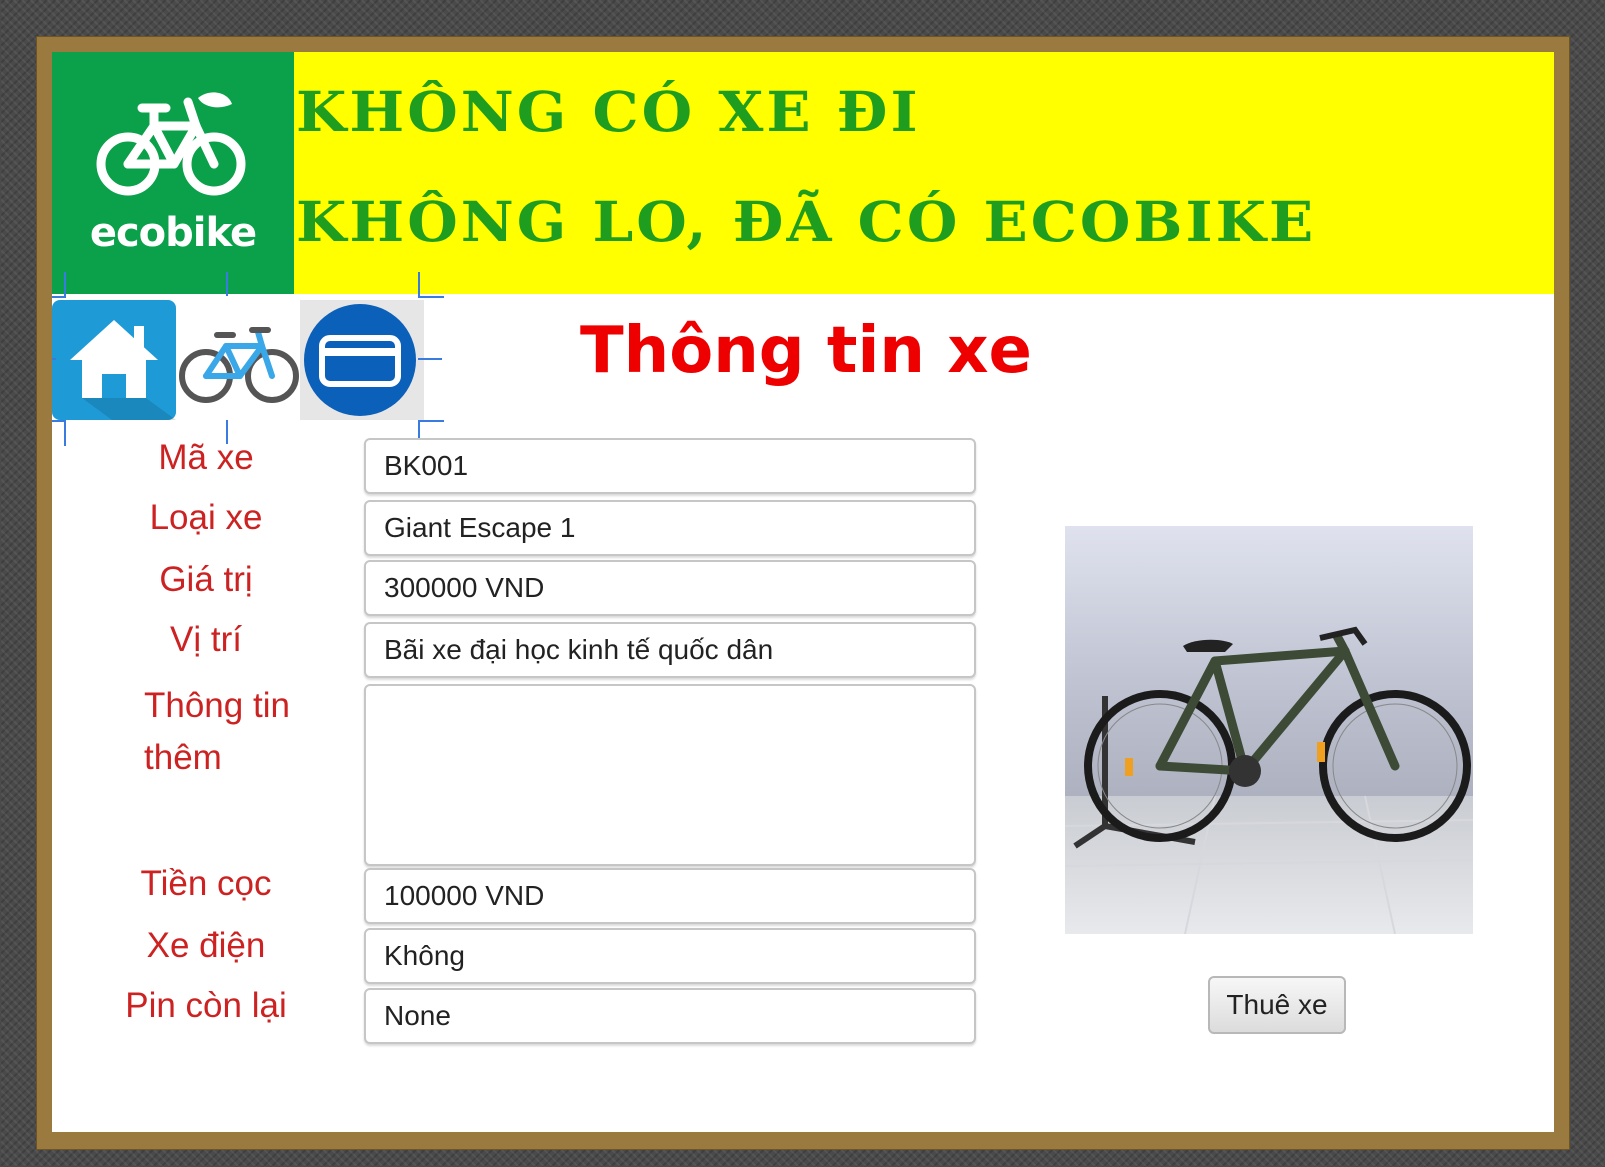 The width and height of the screenshot is (1605, 1167). What do you see at coordinates (206, 1005) in the screenshot?
I see `label-battery: Pin còn lại` at bounding box center [206, 1005].